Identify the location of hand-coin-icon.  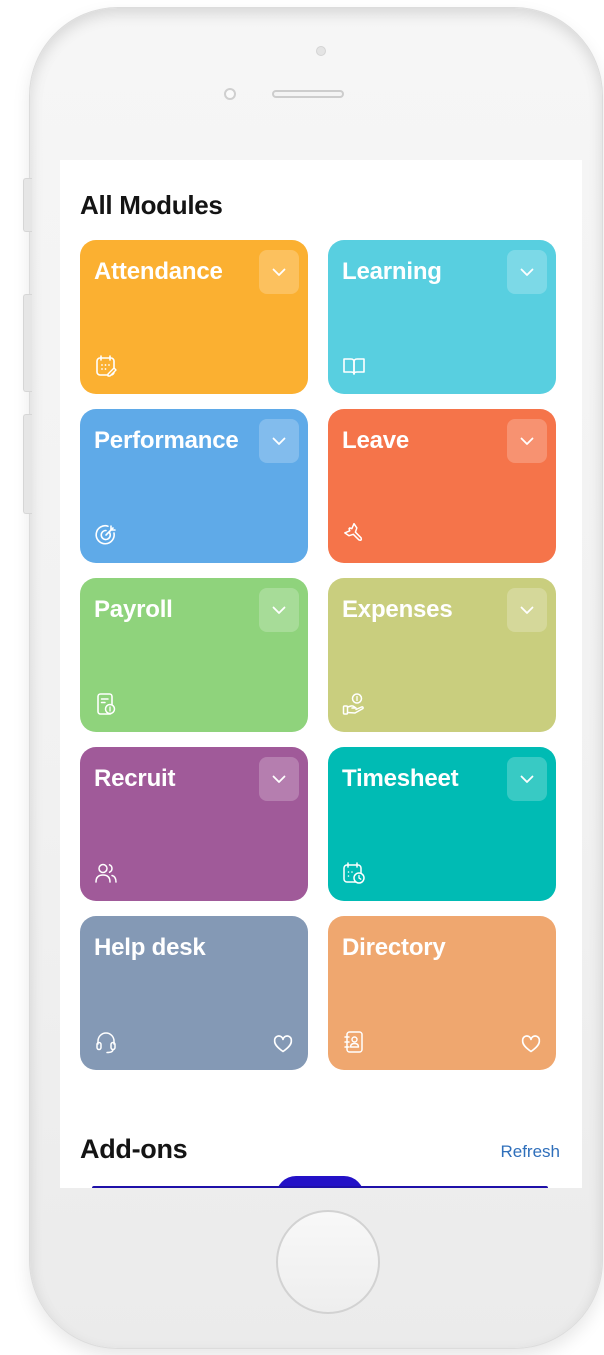
(353, 704).